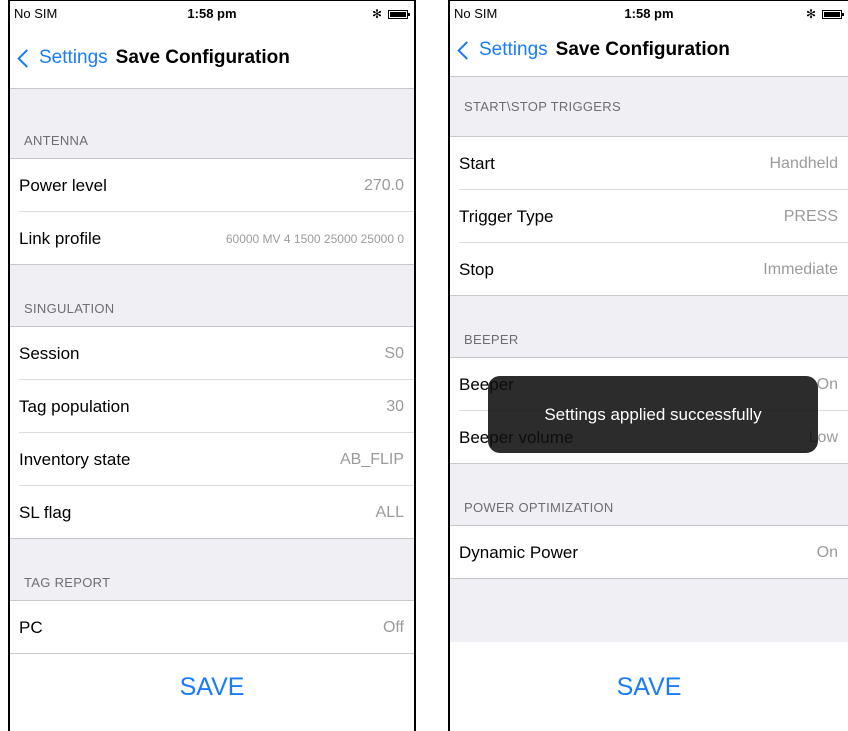 The image size is (848, 731). Describe the element at coordinates (800, 269) in the screenshot. I see `row-value: Immediate` at that location.